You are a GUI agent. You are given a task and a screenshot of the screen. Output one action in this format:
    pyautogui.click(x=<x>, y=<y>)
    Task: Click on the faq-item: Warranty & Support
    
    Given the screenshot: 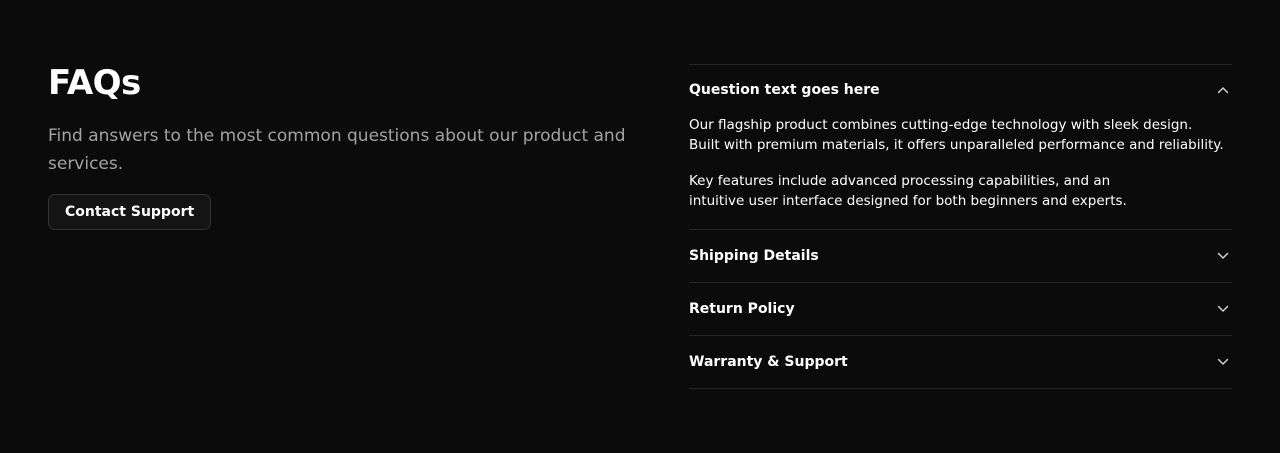 What is the action you would take?
    pyautogui.click(x=960, y=362)
    